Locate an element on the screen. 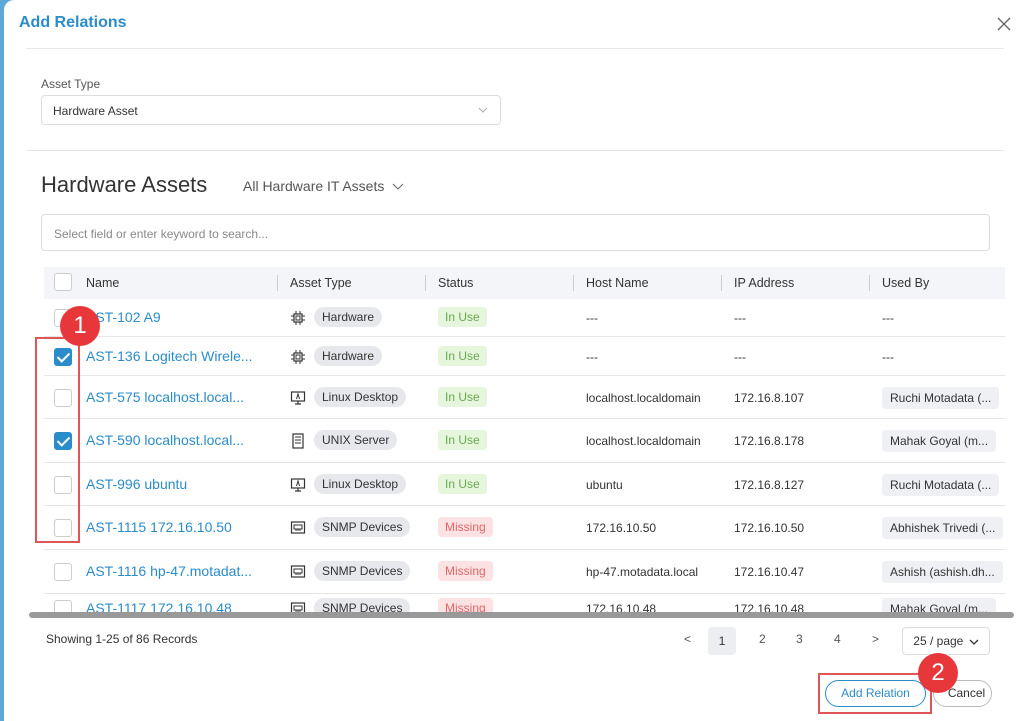 The width and height of the screenshot is (1024, 721). close-icon is located at coordinates (1004, 24).